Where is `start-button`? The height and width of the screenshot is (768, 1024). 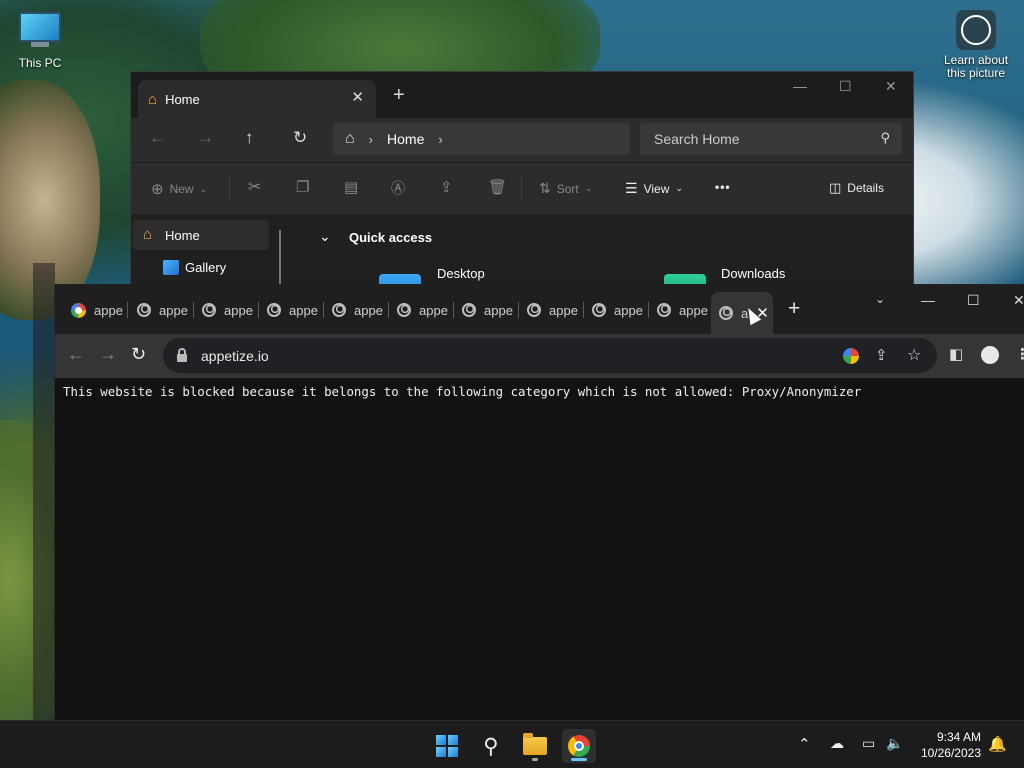 start-button is located at coordinates (447, 746).